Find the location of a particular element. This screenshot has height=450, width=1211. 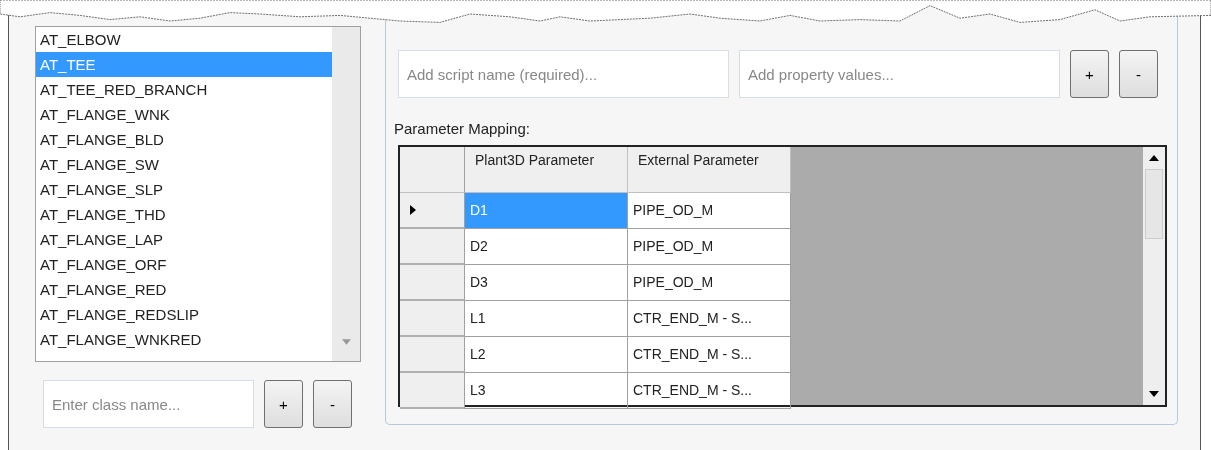

list-item: AT_FLANGE_REDSLIP is located at coordinates (184, 314).